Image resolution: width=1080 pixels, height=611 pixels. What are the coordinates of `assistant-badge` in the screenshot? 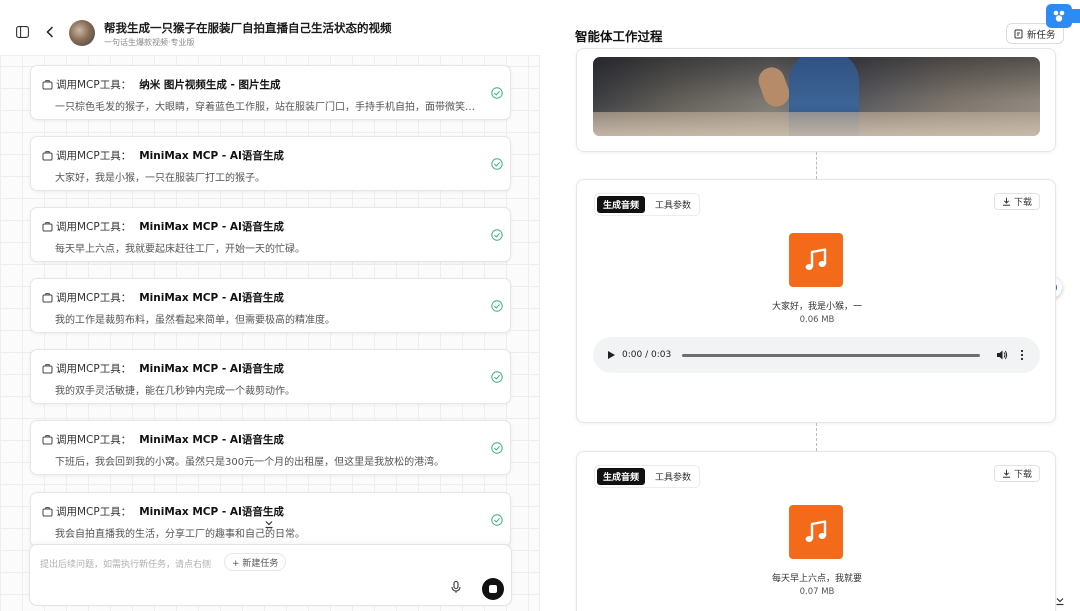 It's located at (1059, 16).